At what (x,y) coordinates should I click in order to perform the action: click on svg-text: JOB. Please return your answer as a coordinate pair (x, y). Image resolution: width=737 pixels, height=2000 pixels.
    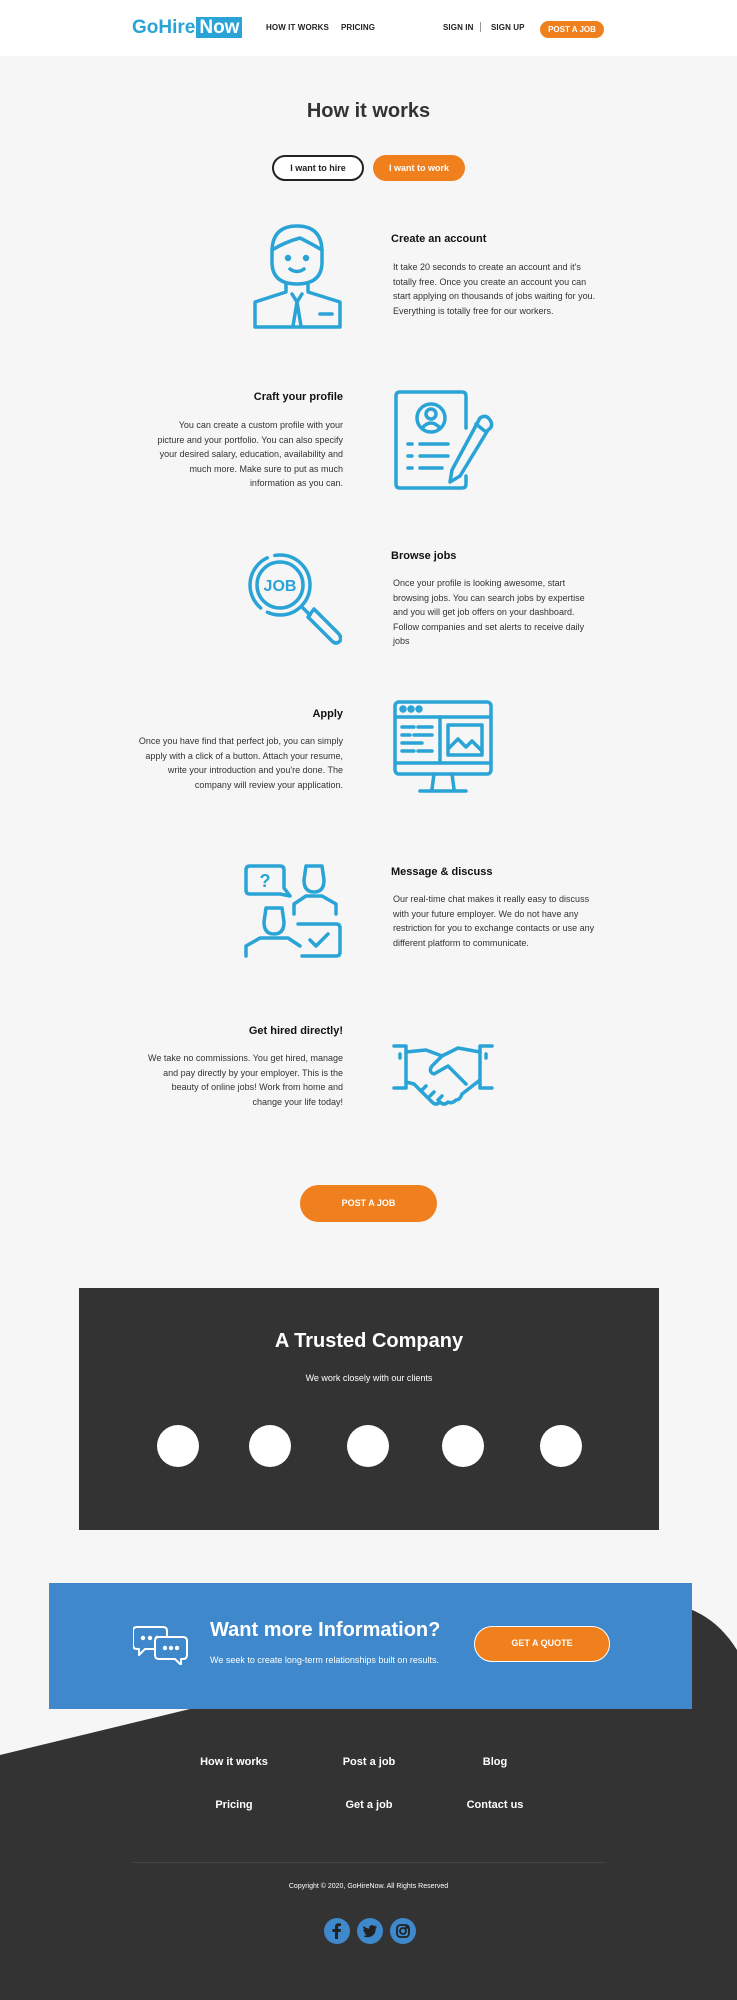
    Looking at the image, I should click on (280, 586).